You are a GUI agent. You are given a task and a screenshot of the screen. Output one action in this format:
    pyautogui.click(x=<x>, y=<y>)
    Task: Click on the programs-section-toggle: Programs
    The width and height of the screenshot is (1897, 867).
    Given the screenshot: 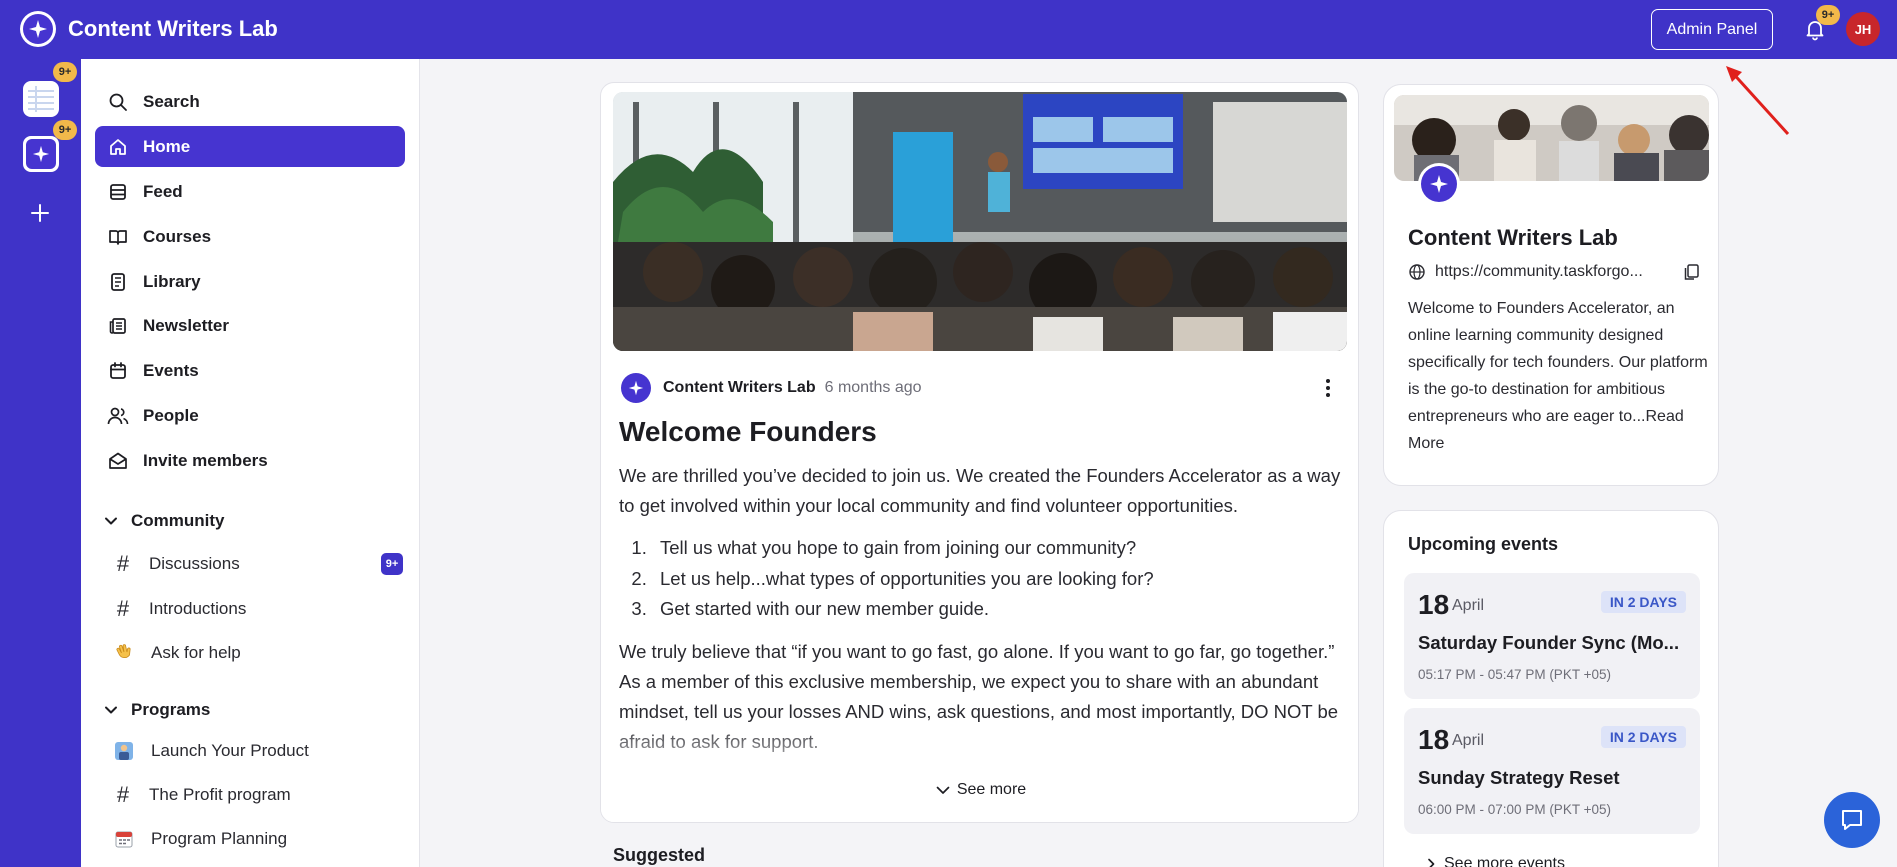 What is the action you would take?
    pyautogui.click(x=156, y=710)
    